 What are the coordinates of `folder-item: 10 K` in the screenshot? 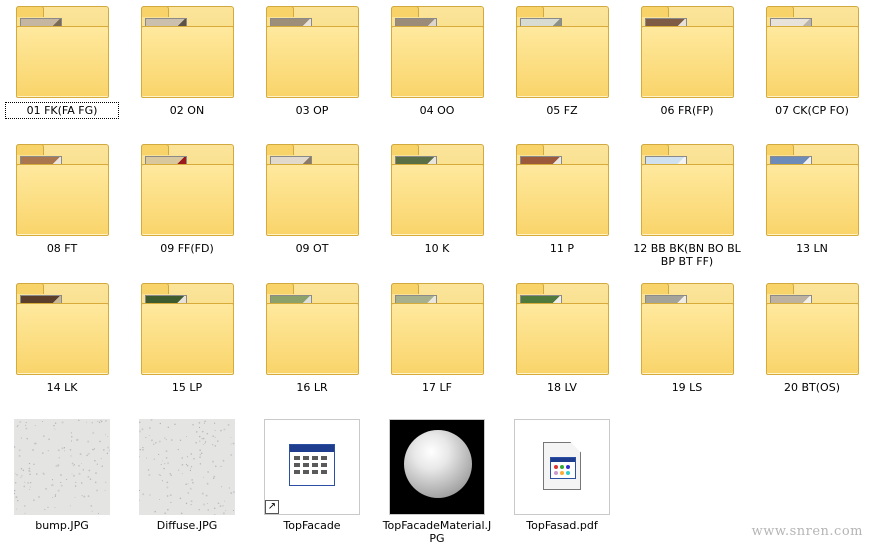 It's located at (437, 207).